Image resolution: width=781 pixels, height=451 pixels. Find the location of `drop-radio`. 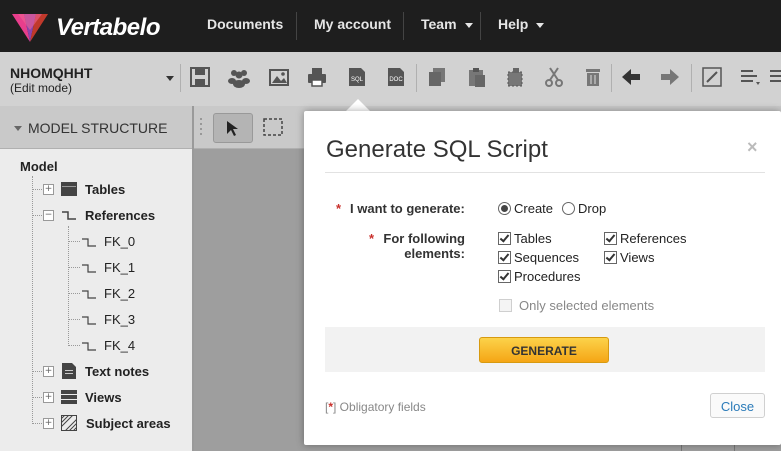

drop-radio is located at coordinates (568, 208).